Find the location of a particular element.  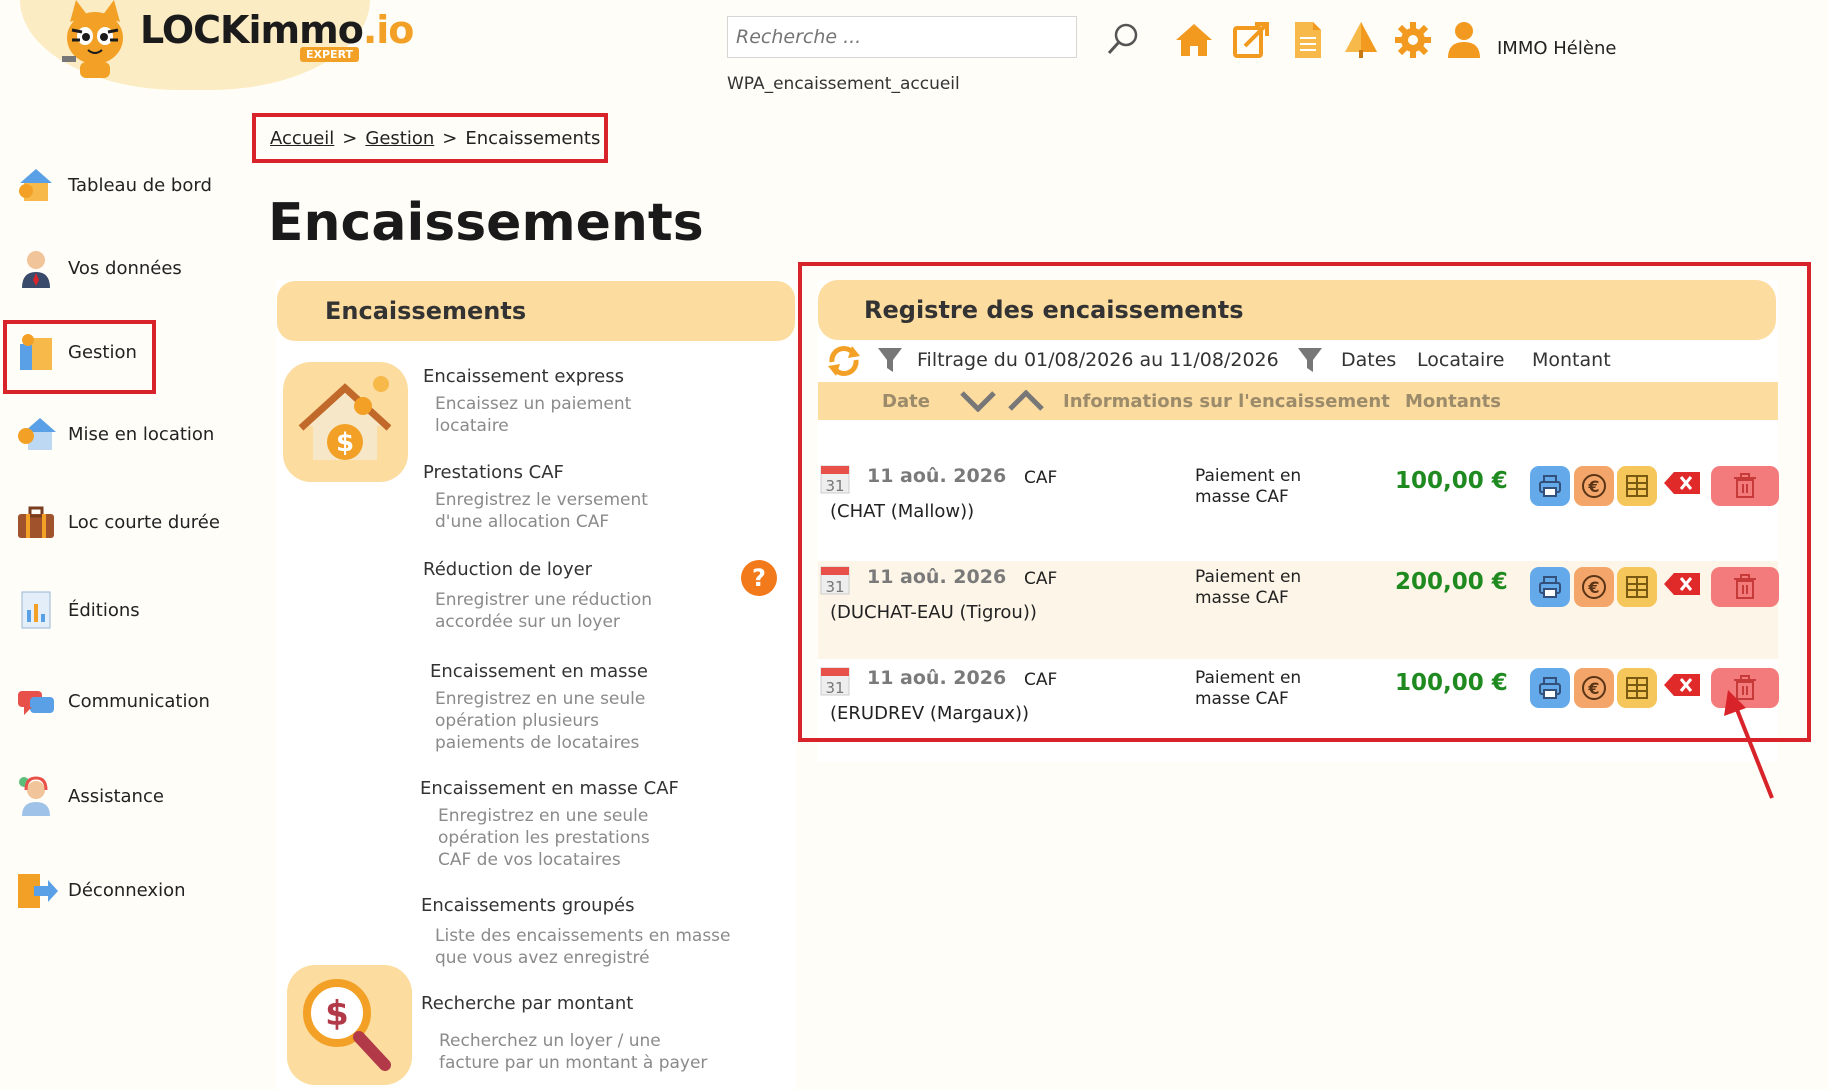

search-icon is located at coordinates (1123, 39).